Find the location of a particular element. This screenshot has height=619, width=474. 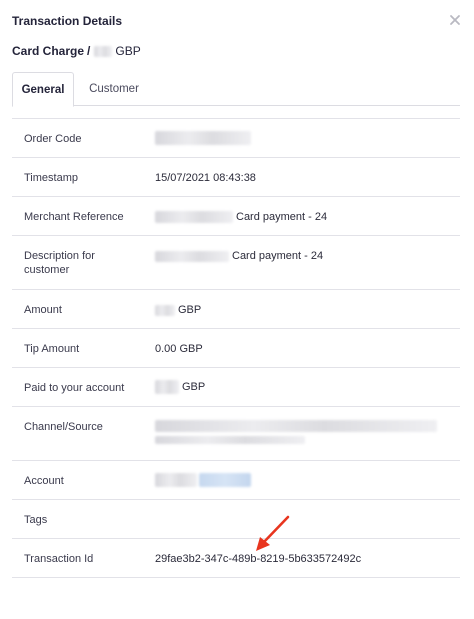

subtitle-currency: GBP is located at coordinates (128, 51).